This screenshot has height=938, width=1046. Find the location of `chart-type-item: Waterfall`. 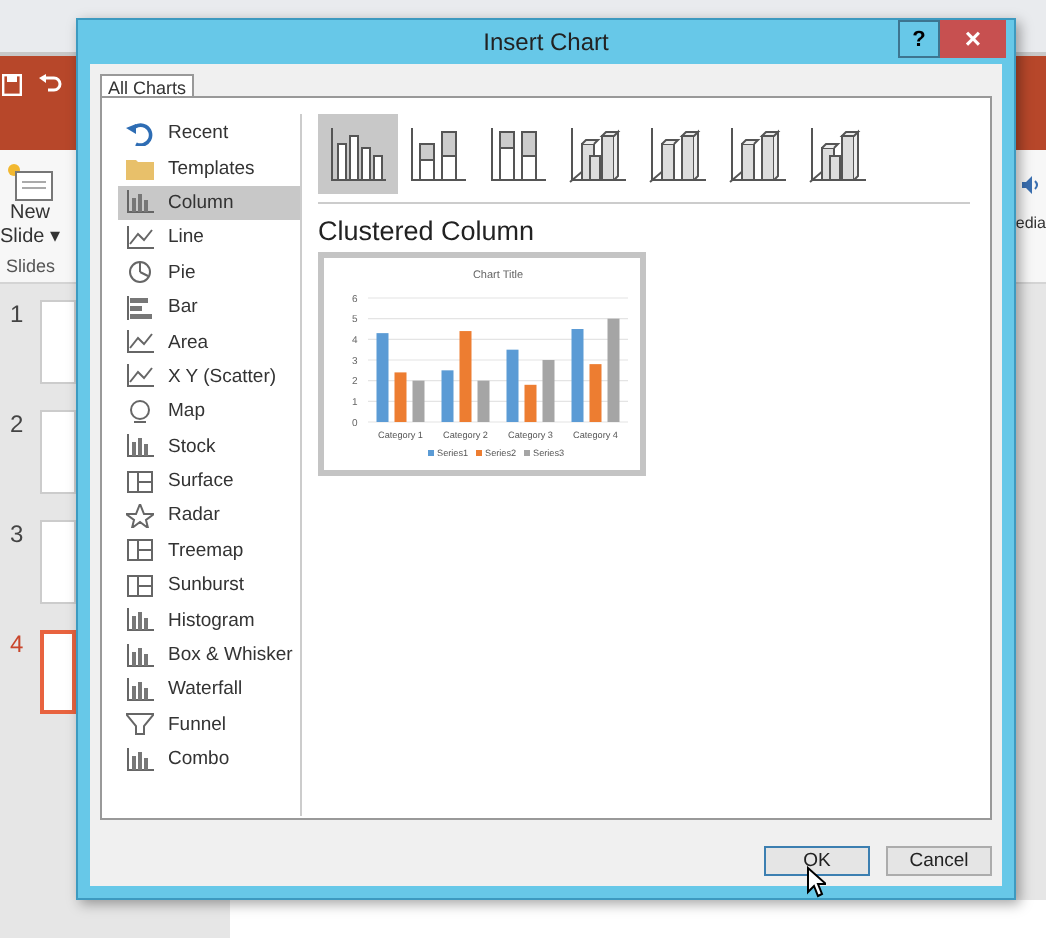

chart-type-item: Waterfall is located at coordinates (209, 690).